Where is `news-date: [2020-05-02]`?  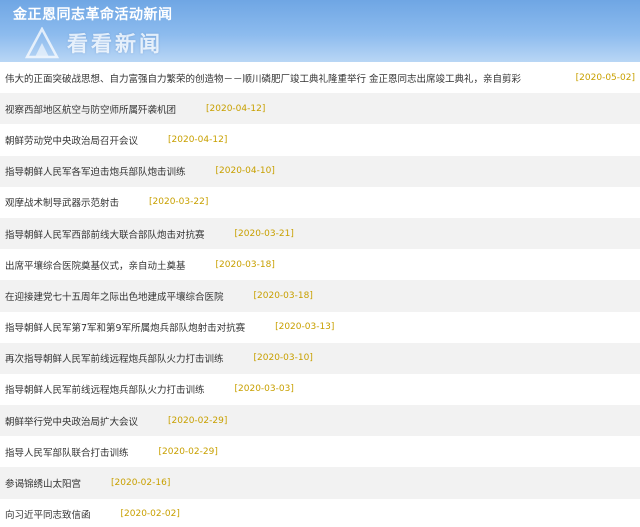
news-date: [2020-05-02] is located at coordinates (605, 77).